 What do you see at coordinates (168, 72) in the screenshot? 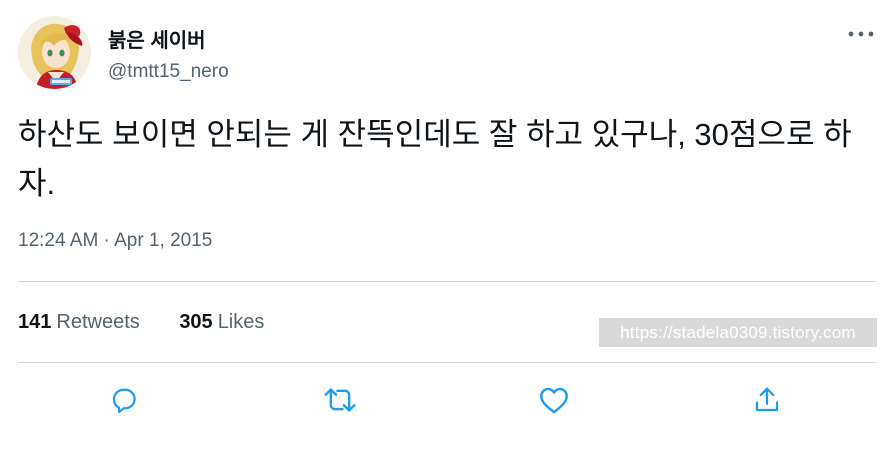
I see `author-handle: @tmtt15_nero` at bounding box center [168, 72].